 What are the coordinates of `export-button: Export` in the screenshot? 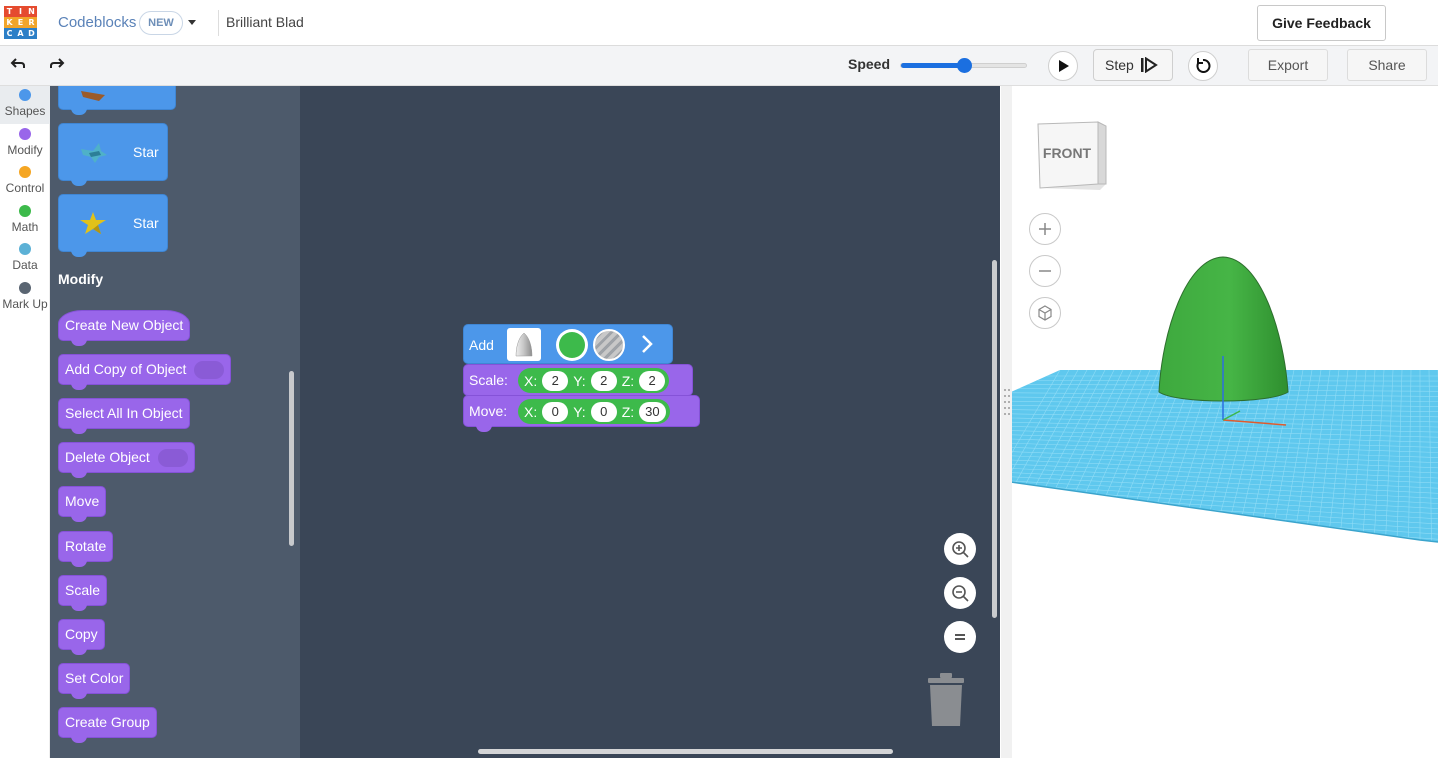 It's located at (1288, 65).